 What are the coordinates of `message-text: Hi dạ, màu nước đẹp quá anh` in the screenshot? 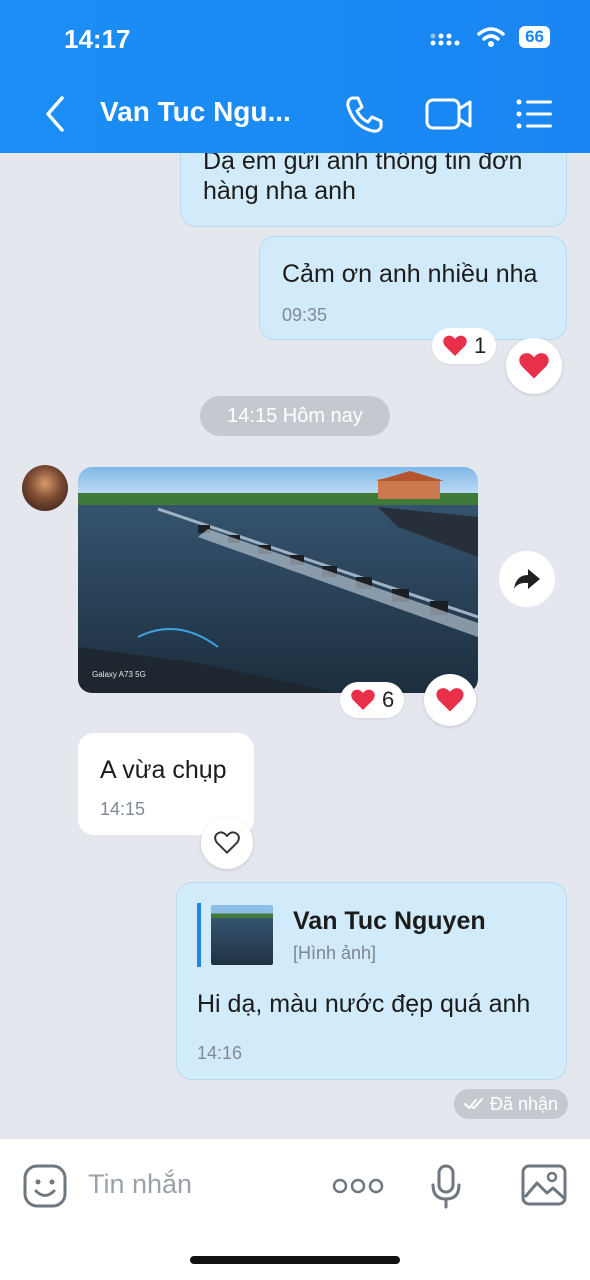 It's located at (364, 1004).